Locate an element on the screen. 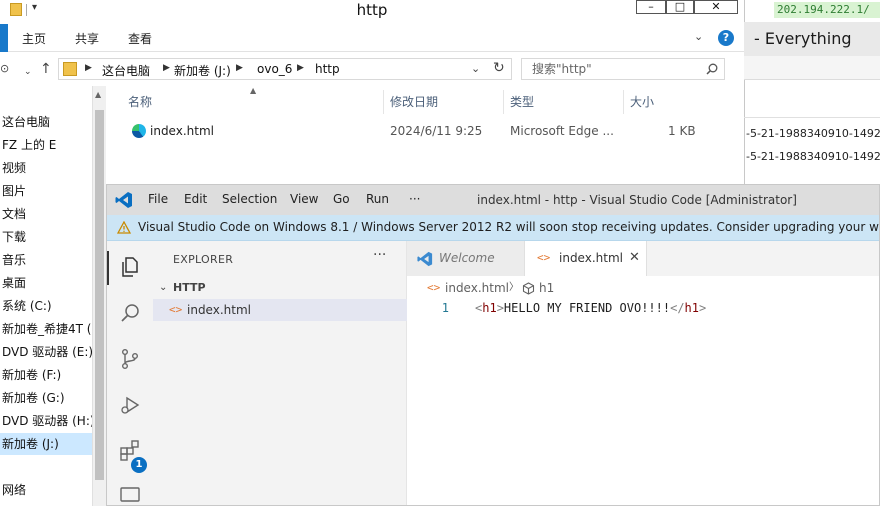 The image size is (880, 506). menu-selection: Selection is located at coordinates (249, 199).